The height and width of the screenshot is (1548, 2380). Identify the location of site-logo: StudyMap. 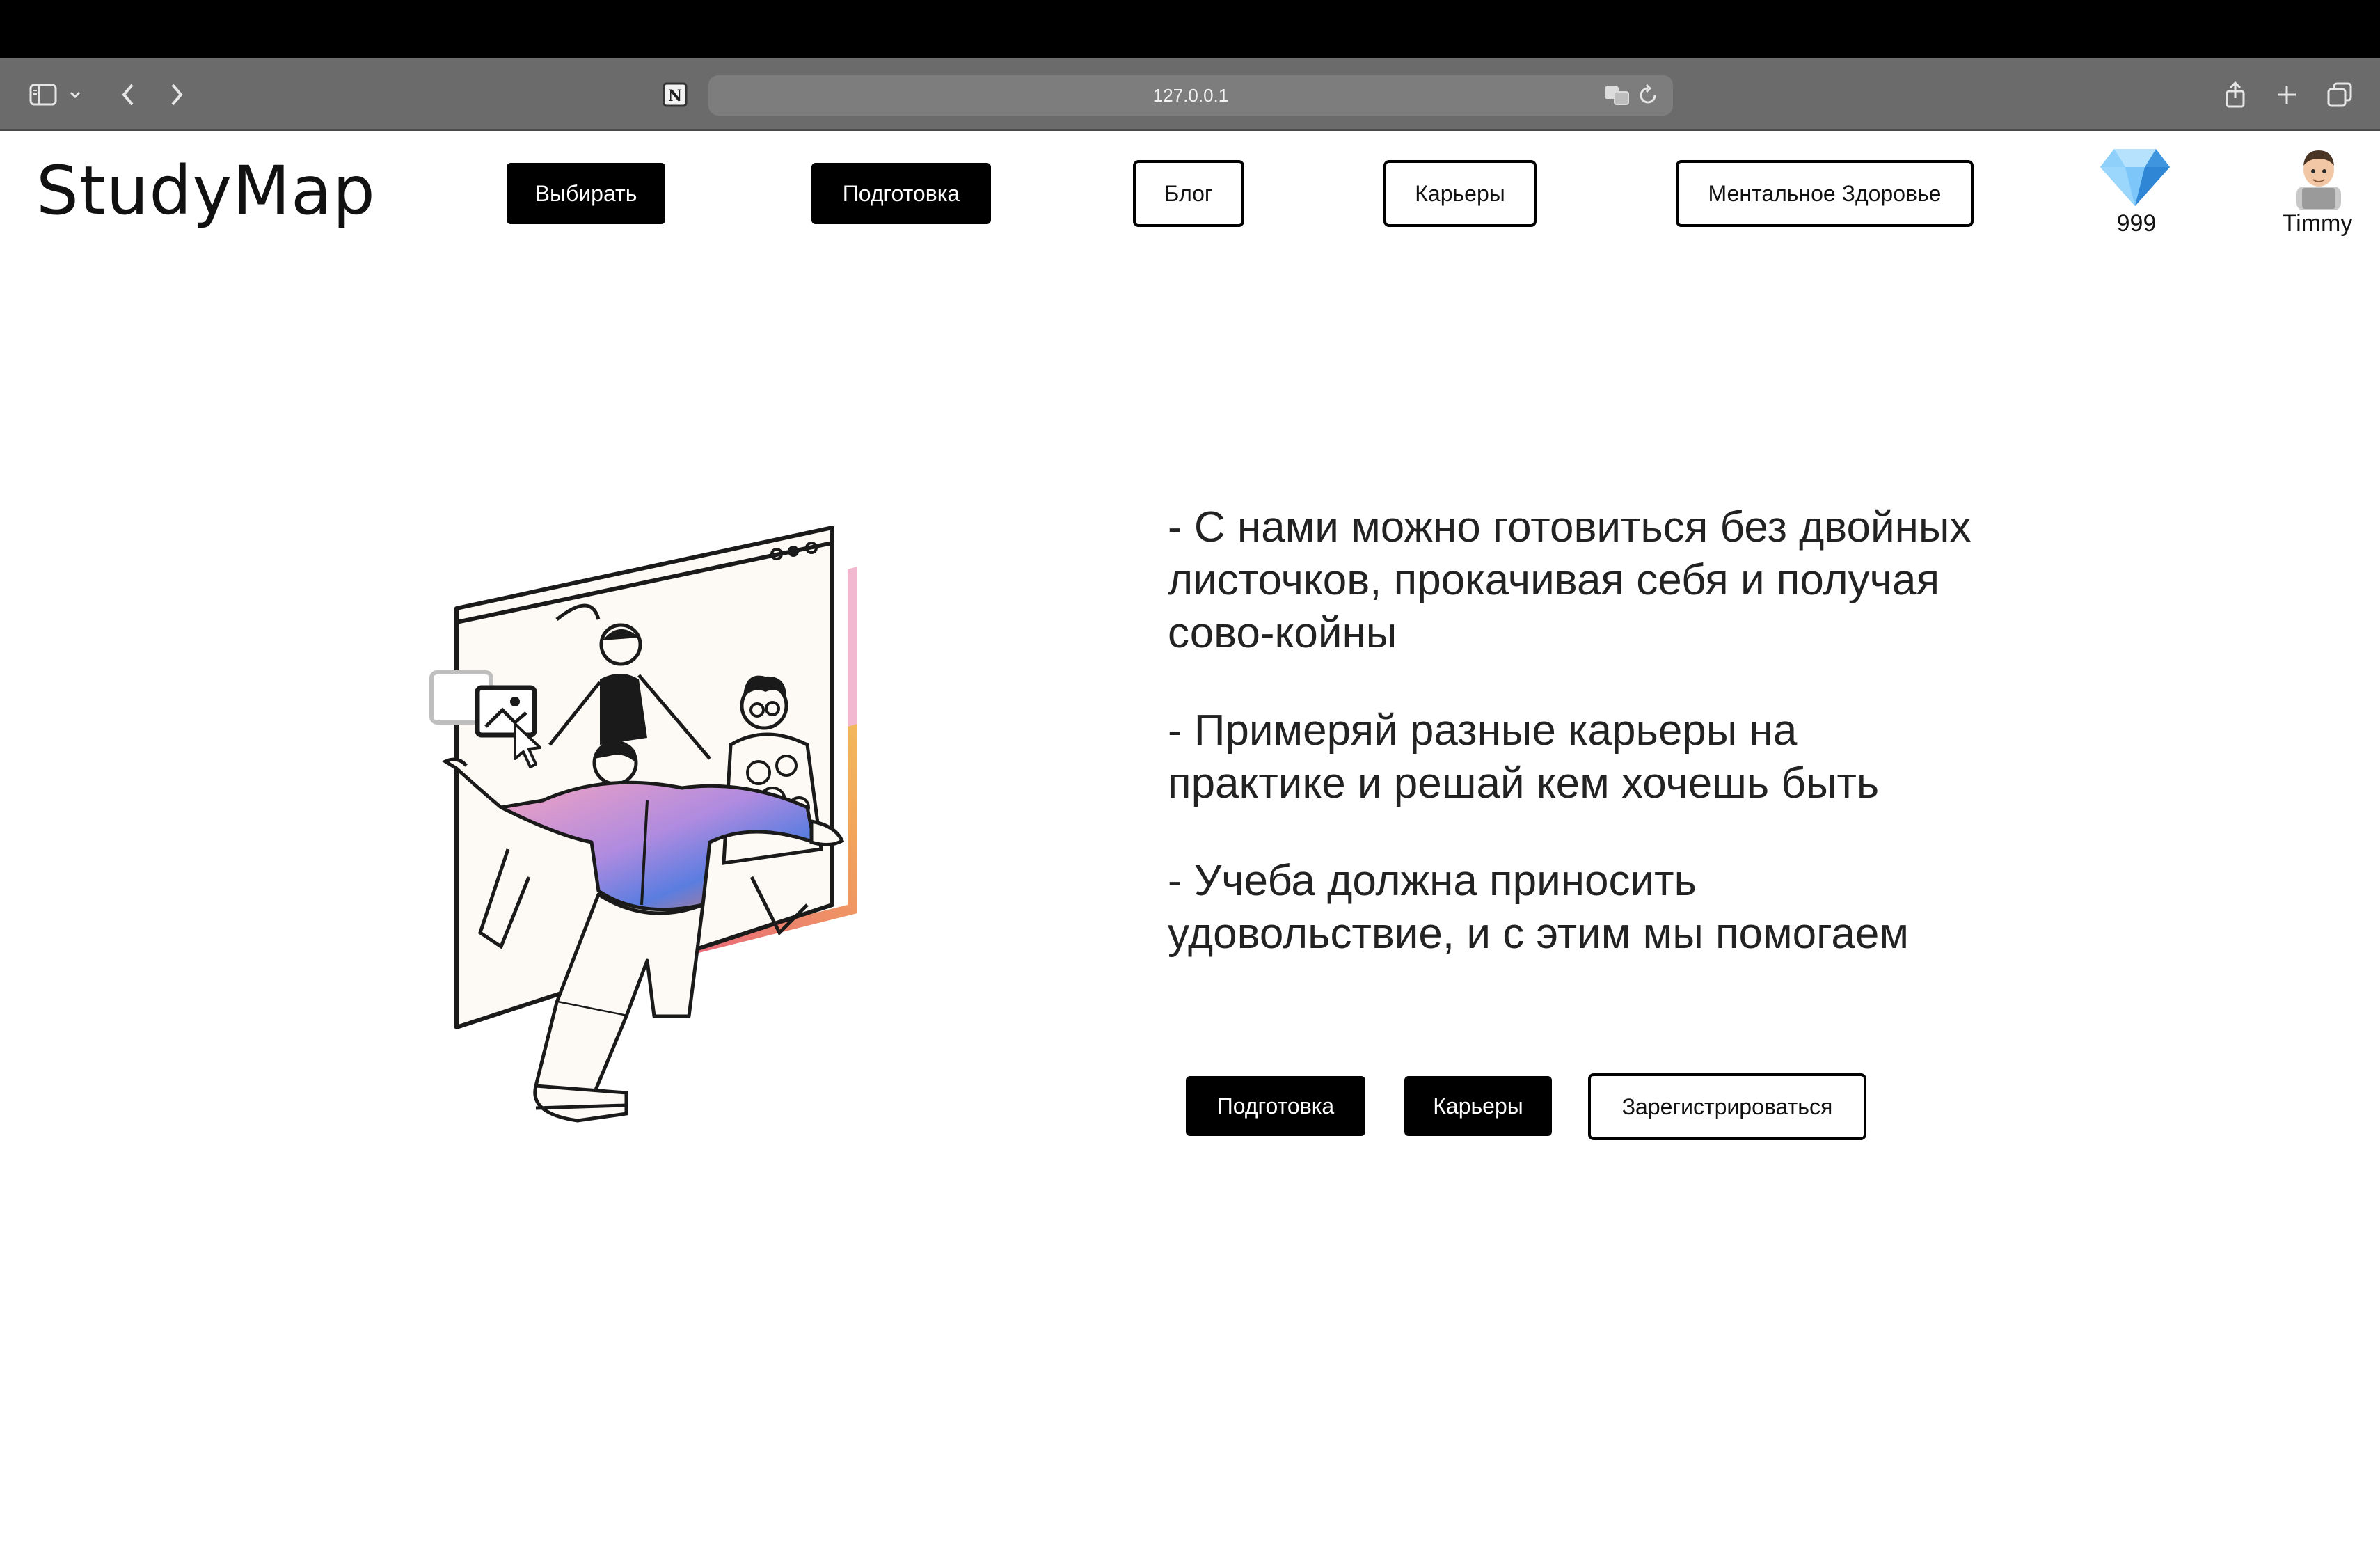
(206, 190).